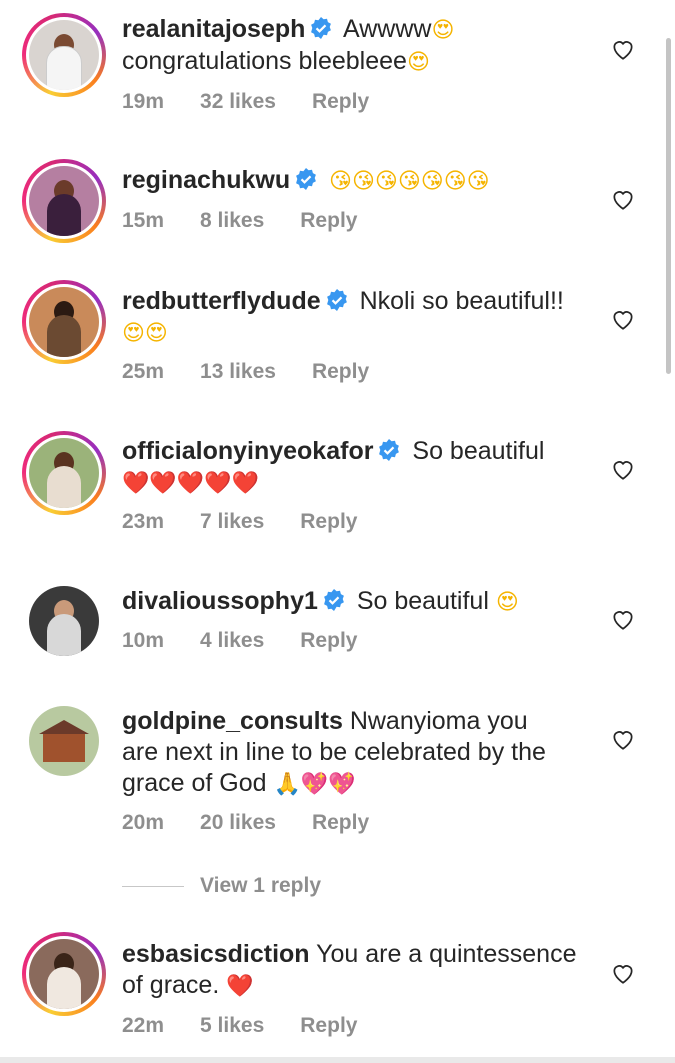  I want to click on comment-time: 15m, so click(143, 220).